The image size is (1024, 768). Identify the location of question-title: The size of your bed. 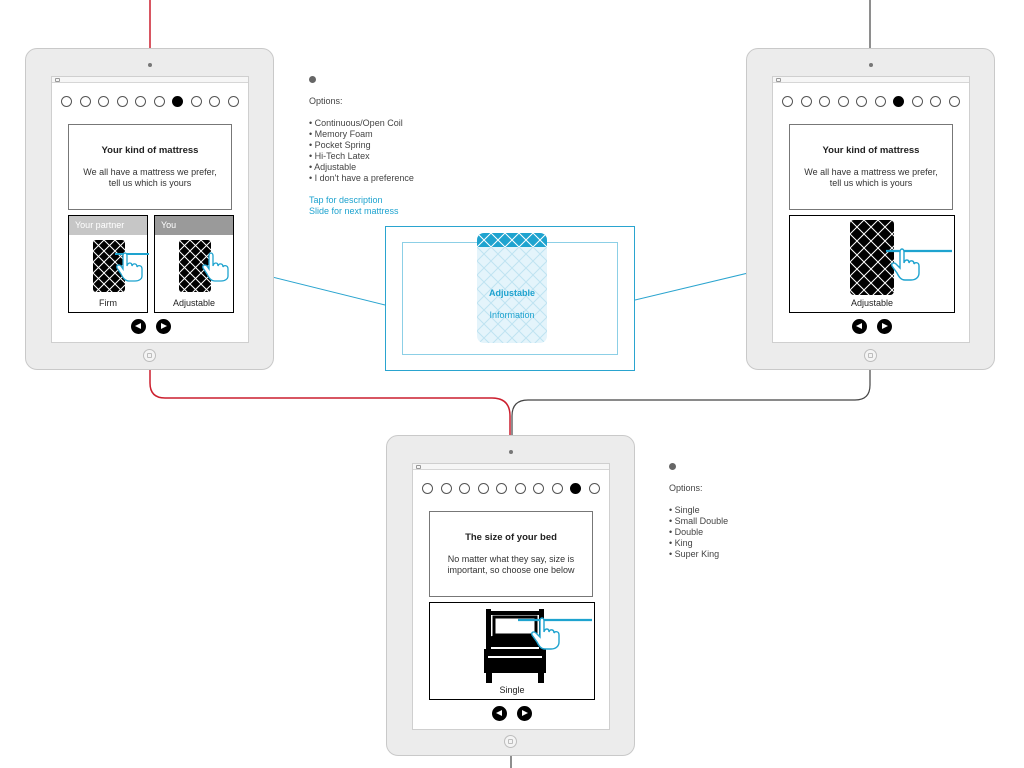
(511, 537).